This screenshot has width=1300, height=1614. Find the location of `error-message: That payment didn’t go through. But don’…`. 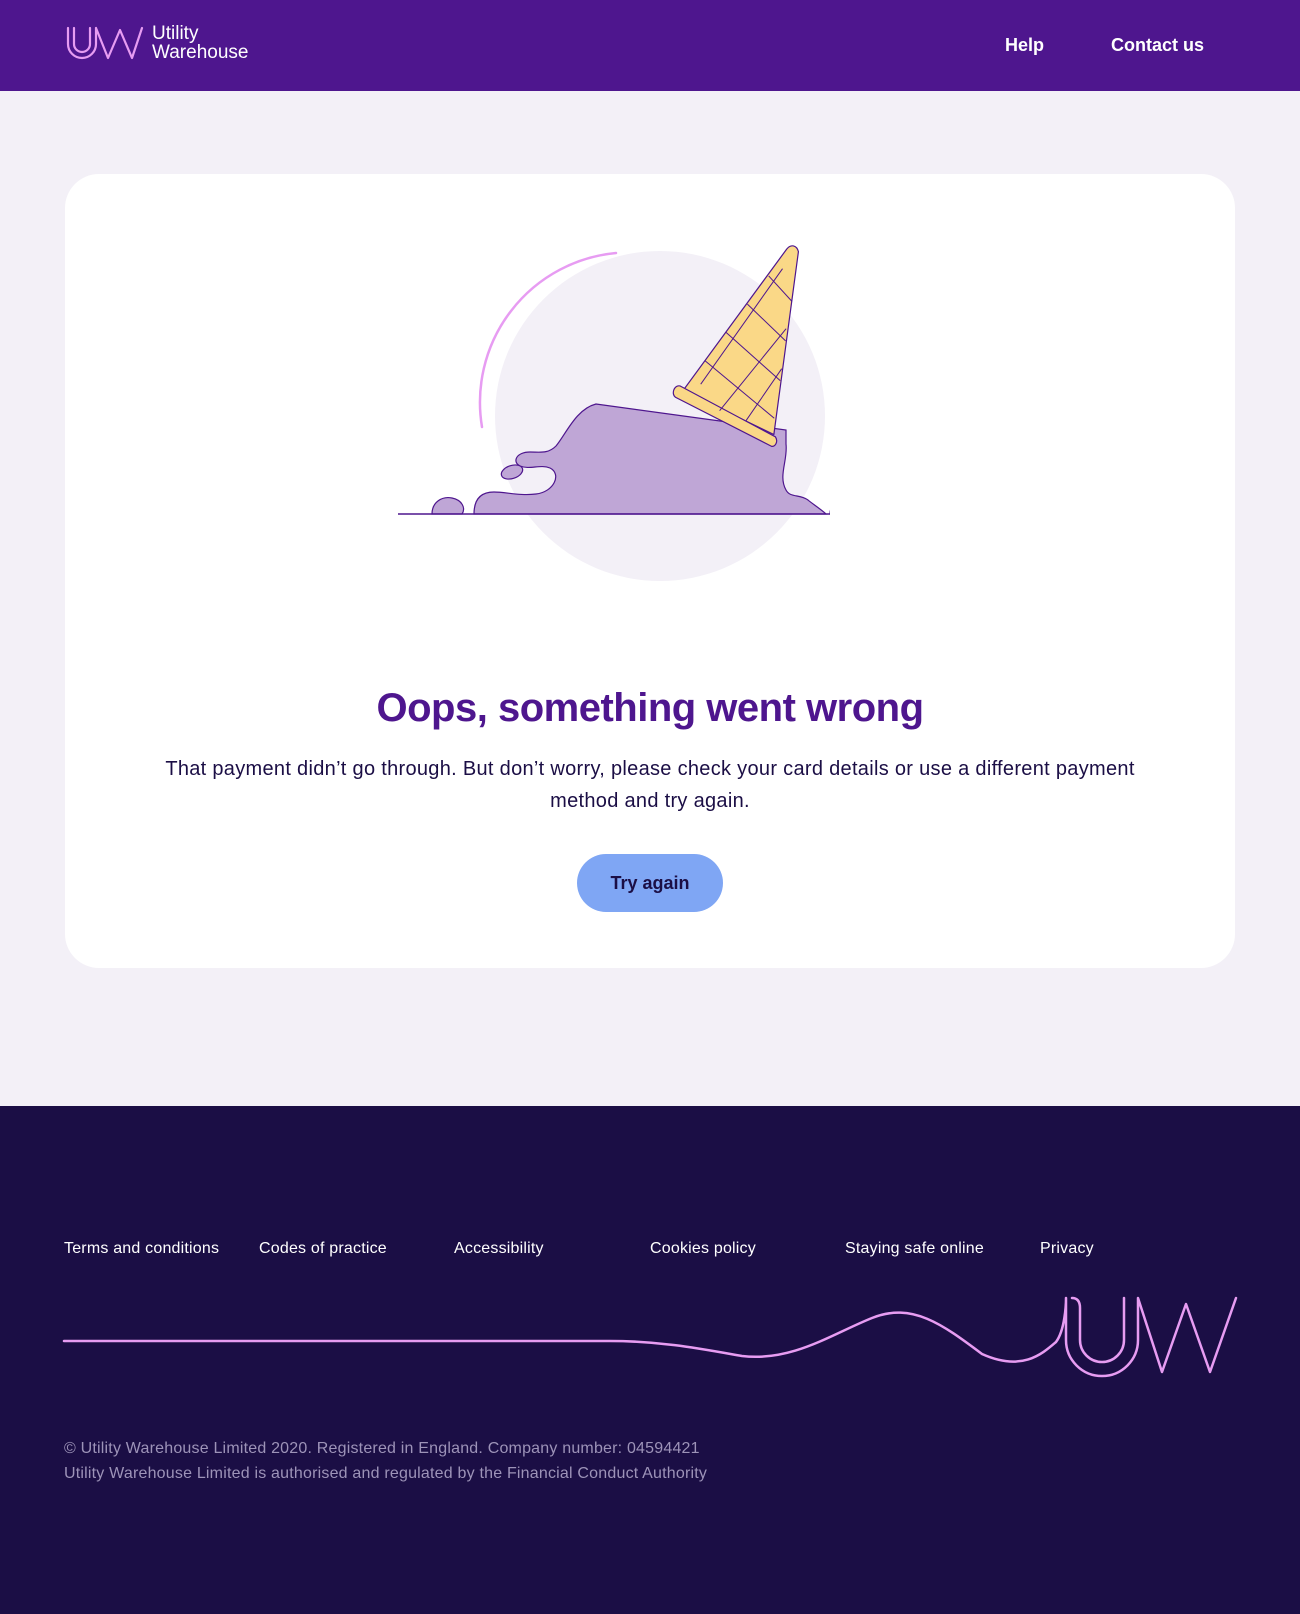

error-message: That payment didn’t go through. But don’… is located at coordinates (650, 785).